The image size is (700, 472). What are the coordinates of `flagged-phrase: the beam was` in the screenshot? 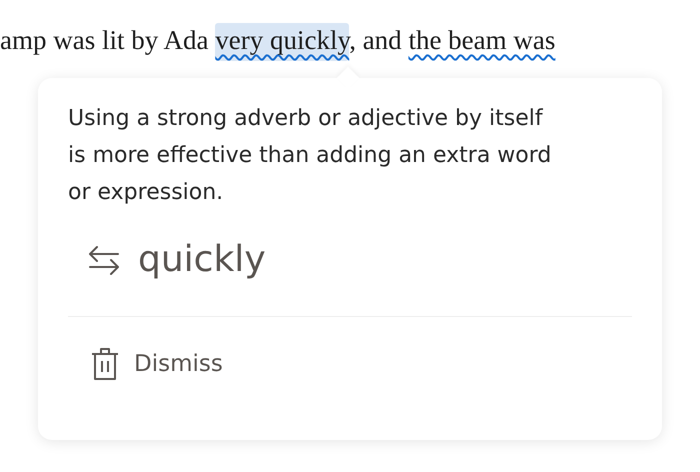 It's located at (482, 40).